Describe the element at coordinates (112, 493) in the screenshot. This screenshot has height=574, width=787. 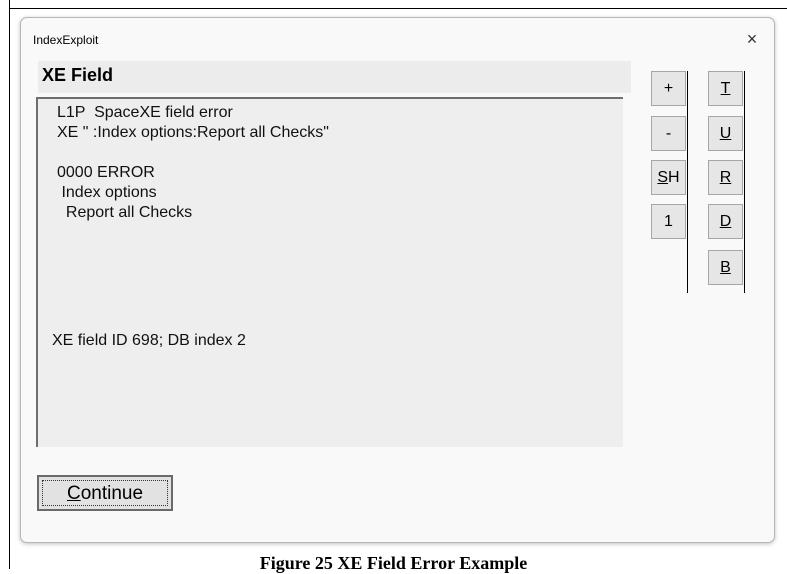
I see `continue-rest: ontinue` at that location.